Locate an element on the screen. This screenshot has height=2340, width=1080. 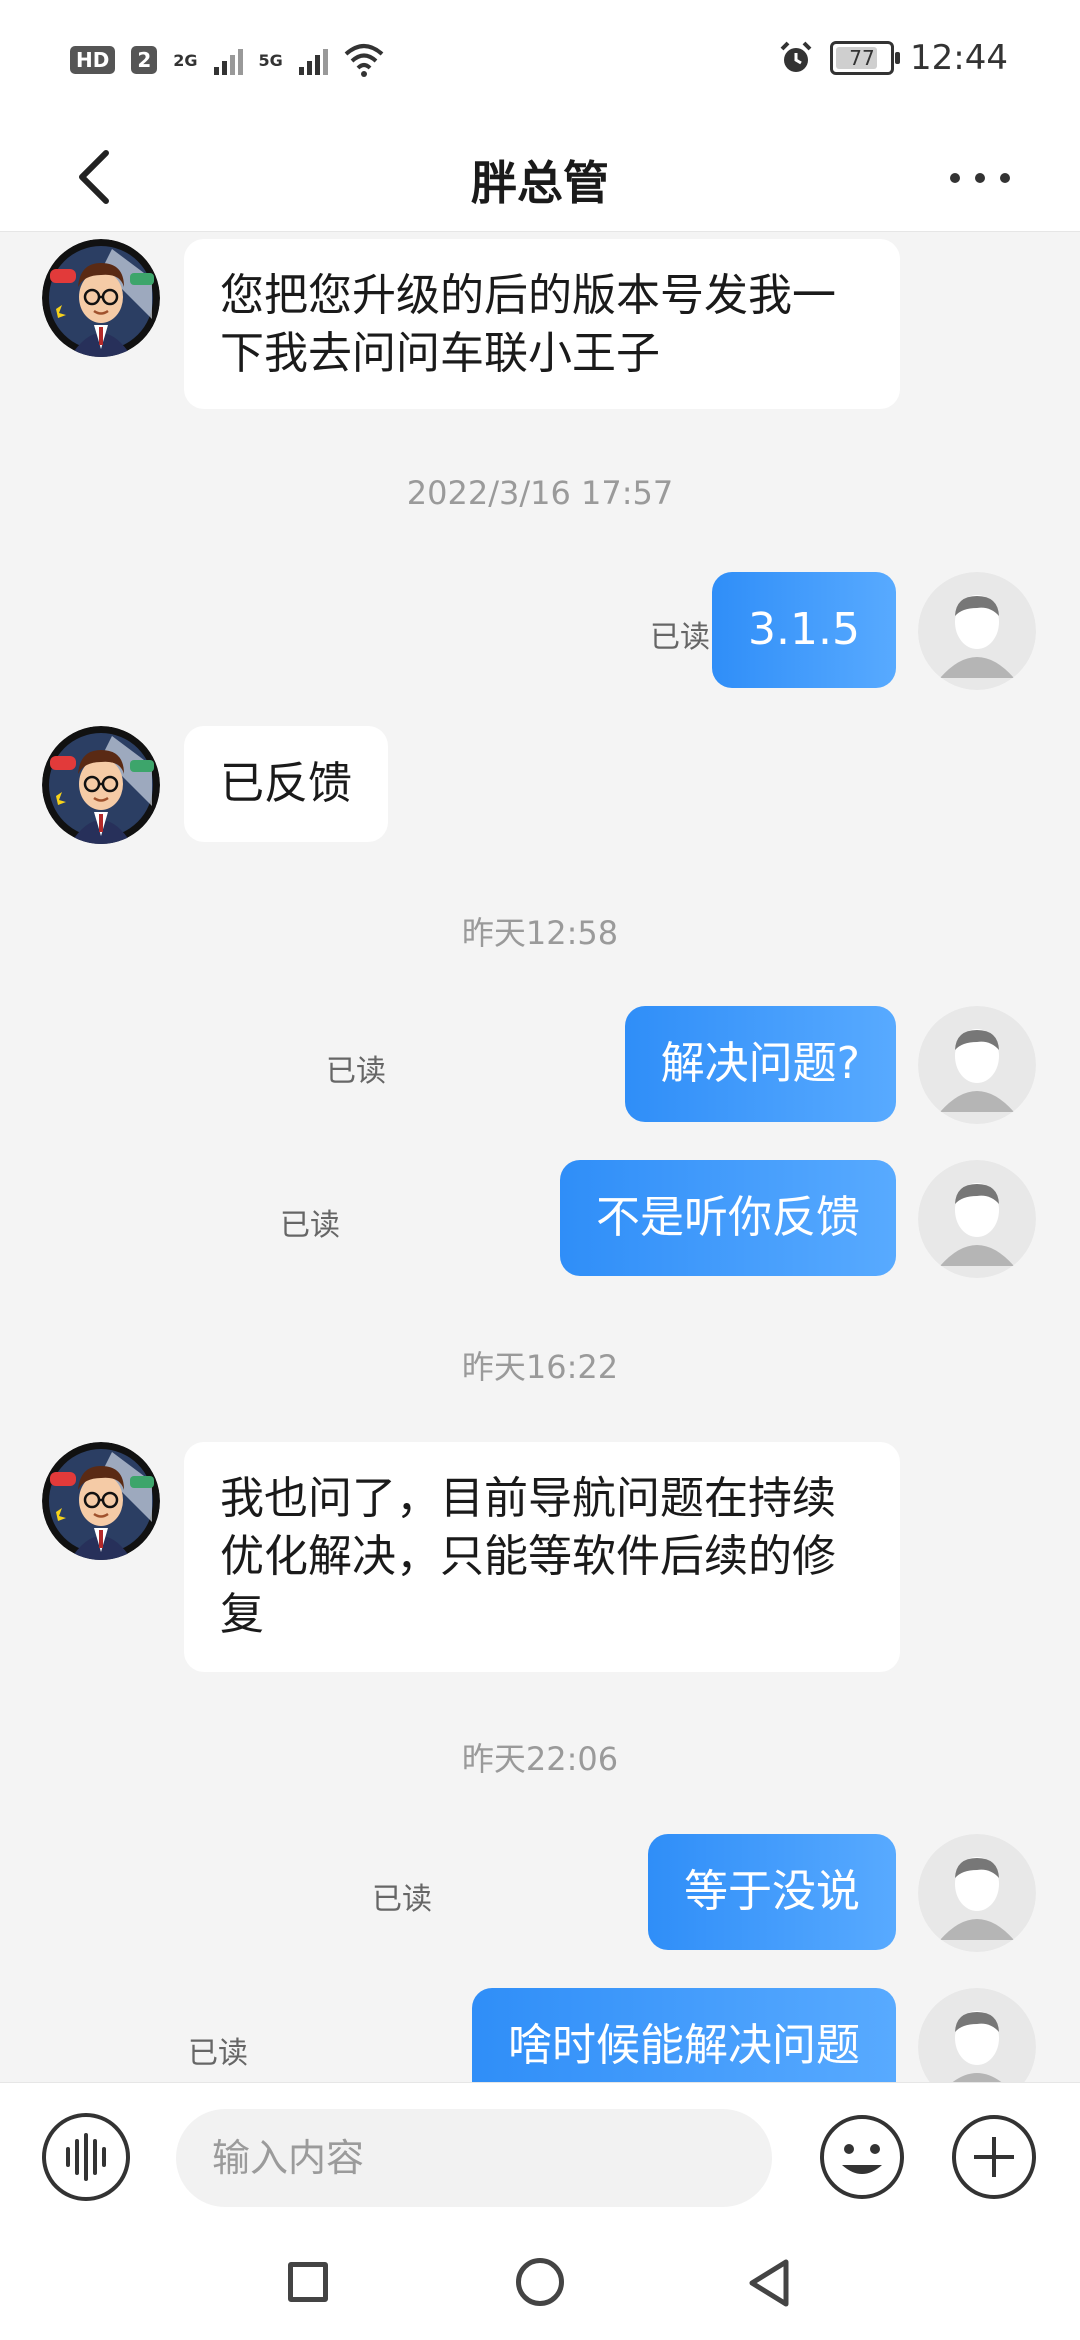
outgoing-message: 解决问题? is located at coordinates (760, 1064).